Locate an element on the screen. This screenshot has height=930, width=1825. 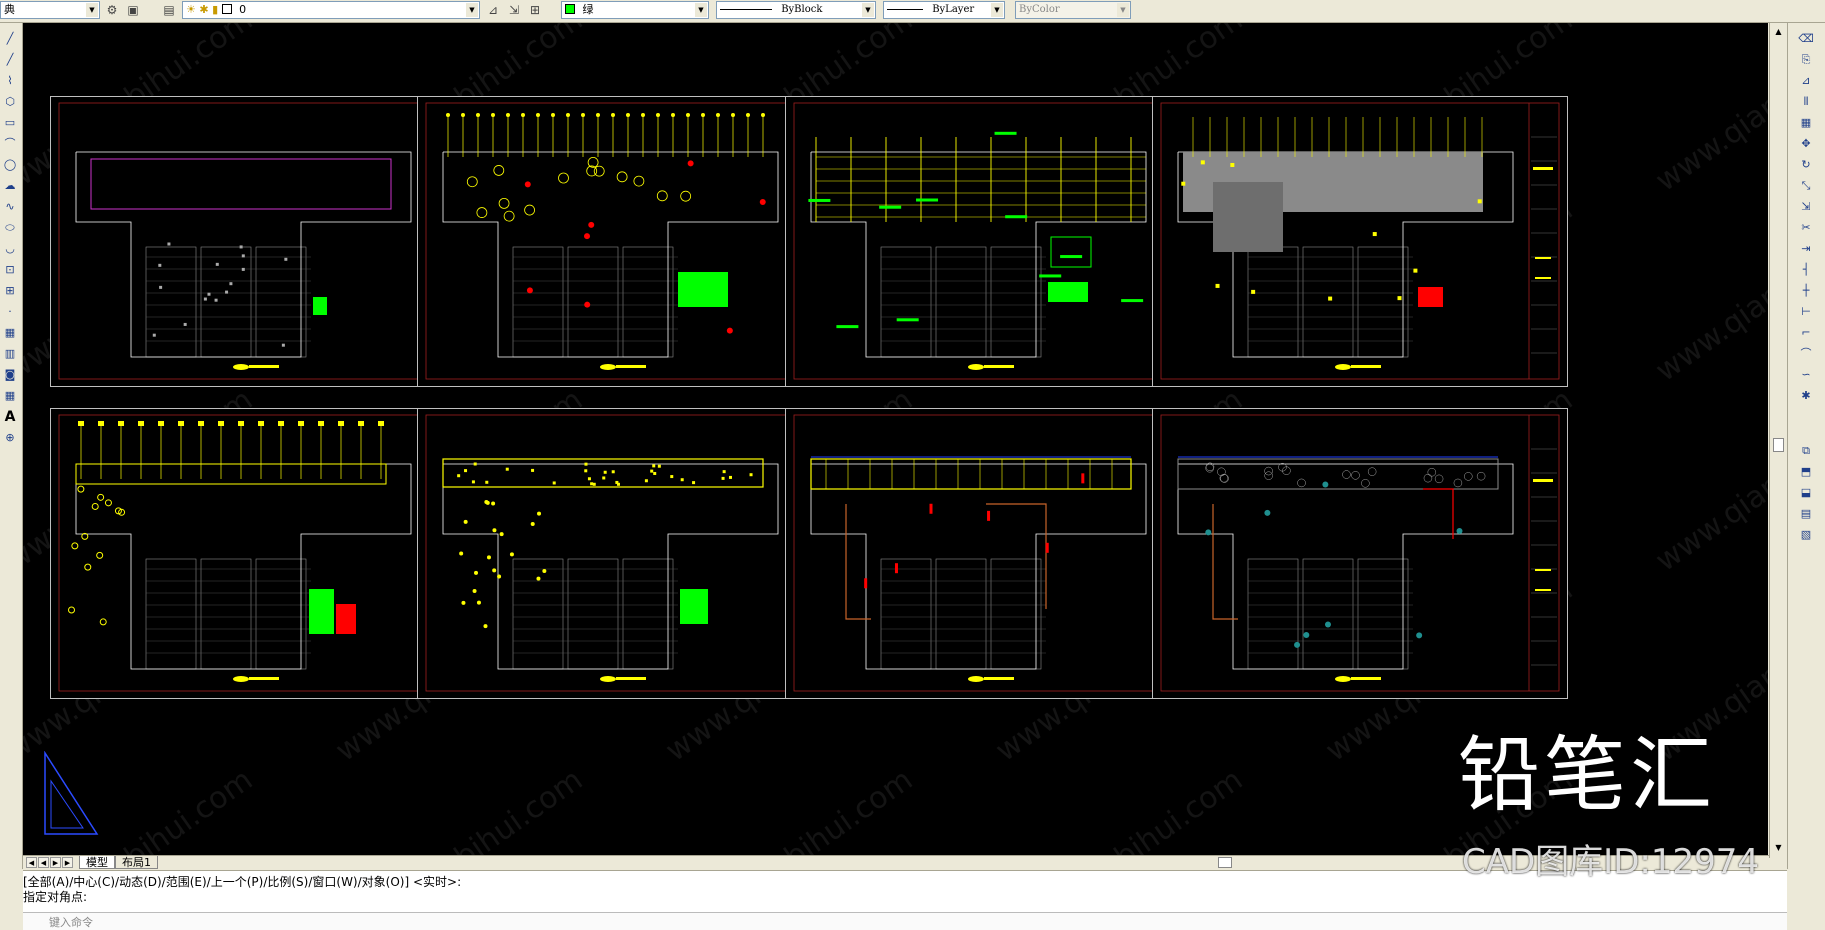
blend-icon: ∽ is located at coordinates (1806, 375).